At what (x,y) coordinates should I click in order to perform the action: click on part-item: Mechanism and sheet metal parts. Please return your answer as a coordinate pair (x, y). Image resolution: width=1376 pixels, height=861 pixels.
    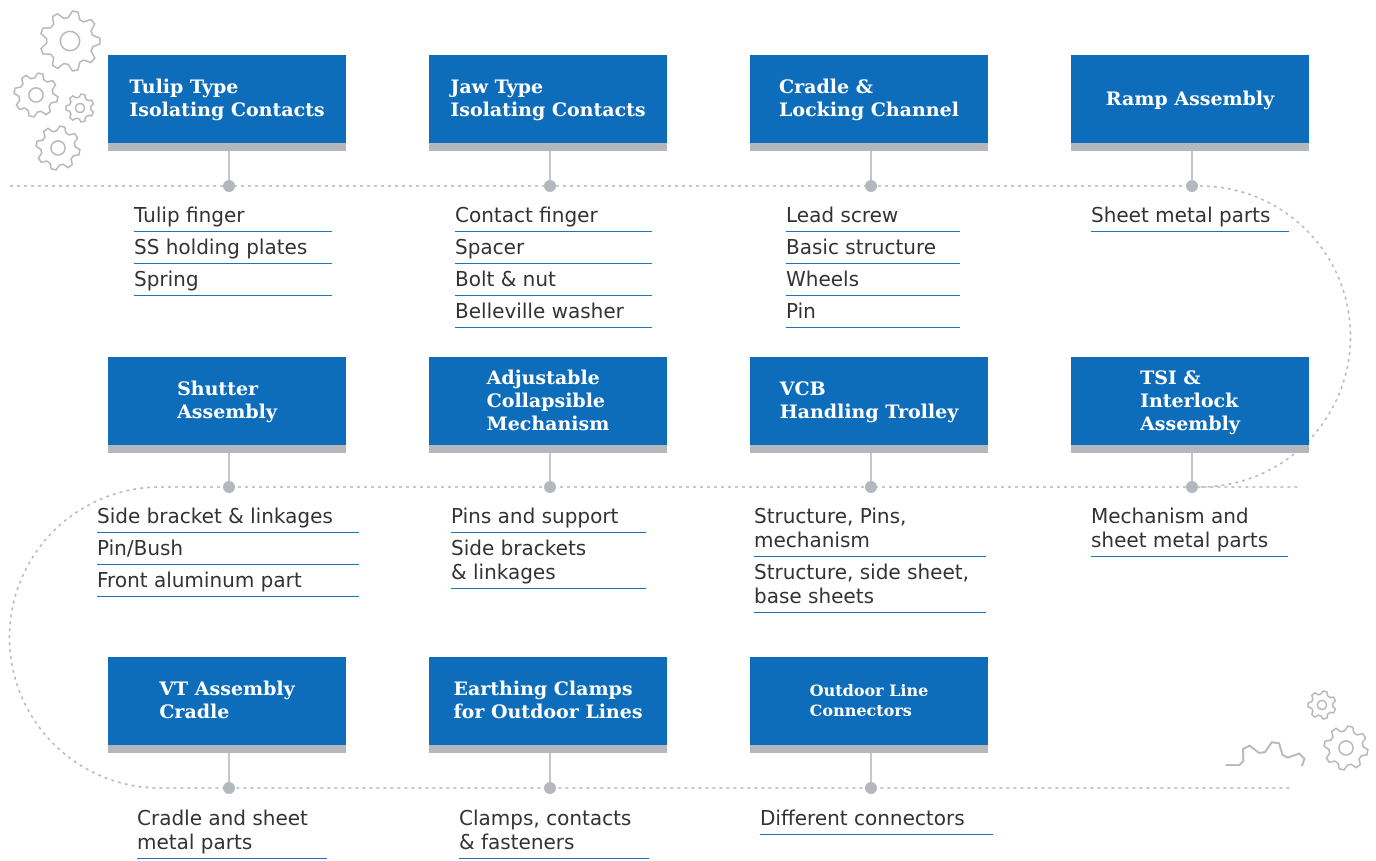
    Looking at the image, I should click on (1189, 529).